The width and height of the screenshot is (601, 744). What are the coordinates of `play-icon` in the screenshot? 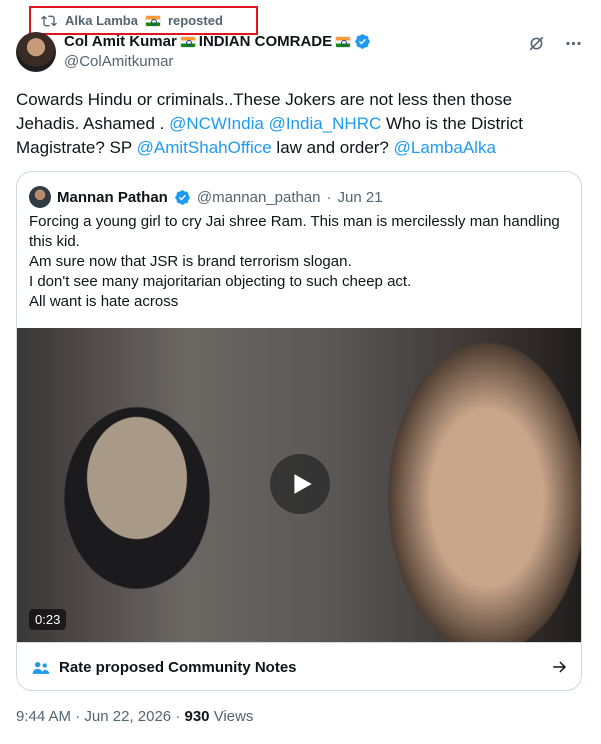 It's located at (303, 484).